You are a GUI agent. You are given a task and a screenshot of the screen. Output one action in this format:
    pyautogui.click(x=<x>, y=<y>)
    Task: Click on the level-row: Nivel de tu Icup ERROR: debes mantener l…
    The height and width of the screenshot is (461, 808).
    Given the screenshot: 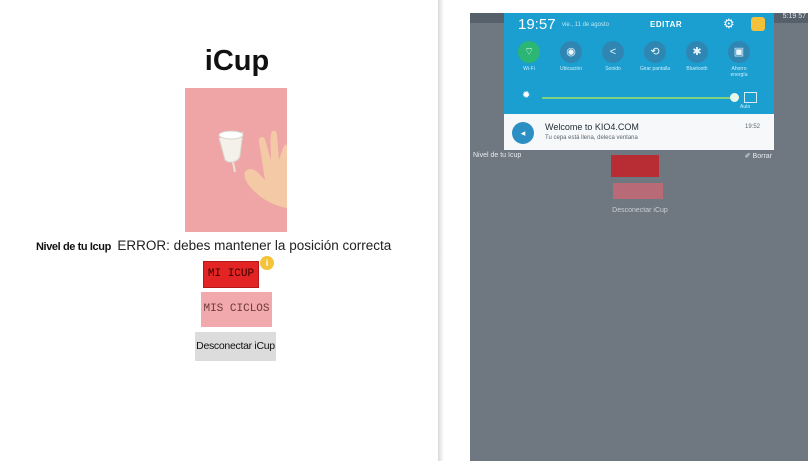 What is the action you would take?
    pyautogui.click(x=236, y=245)
    